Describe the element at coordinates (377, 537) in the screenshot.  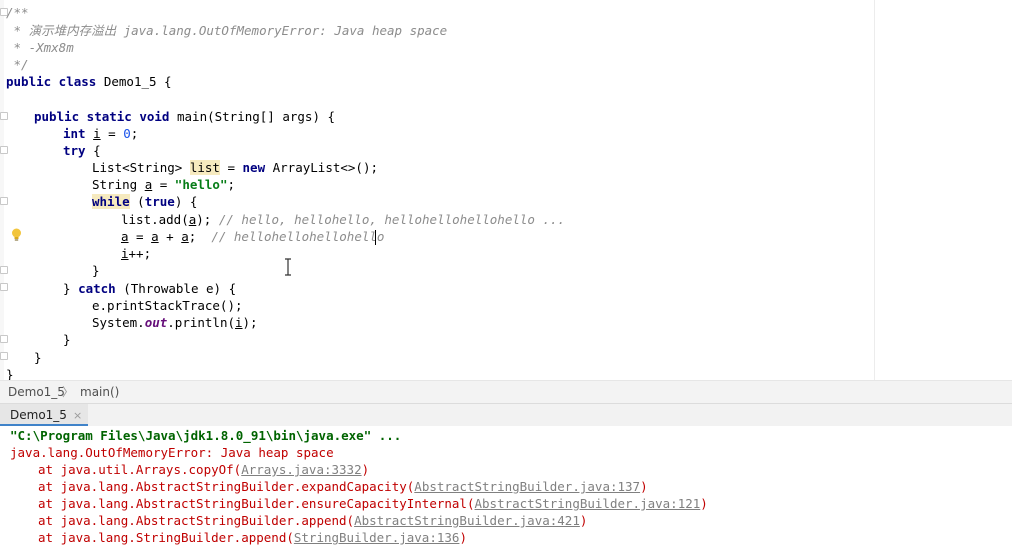
I see `source-link: StringBuilder.java:136` at that location.